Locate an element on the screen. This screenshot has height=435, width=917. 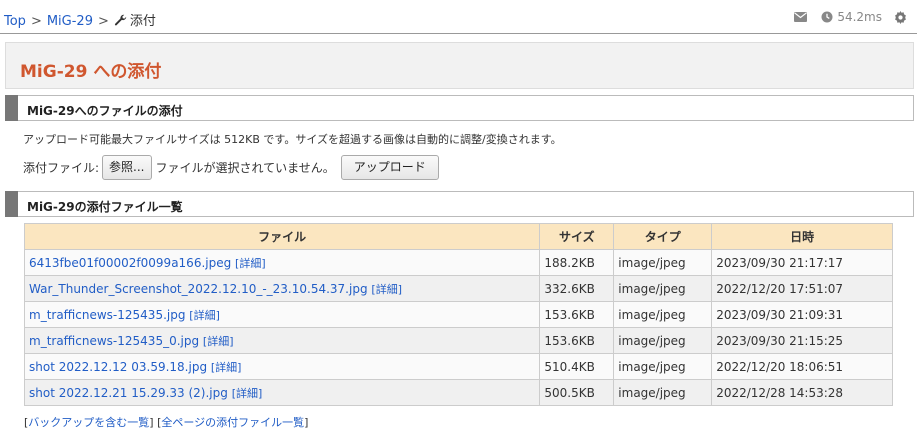
file-link: shot 2022.12.12 03.59.18.jpg is located at coordinates (118, 367).